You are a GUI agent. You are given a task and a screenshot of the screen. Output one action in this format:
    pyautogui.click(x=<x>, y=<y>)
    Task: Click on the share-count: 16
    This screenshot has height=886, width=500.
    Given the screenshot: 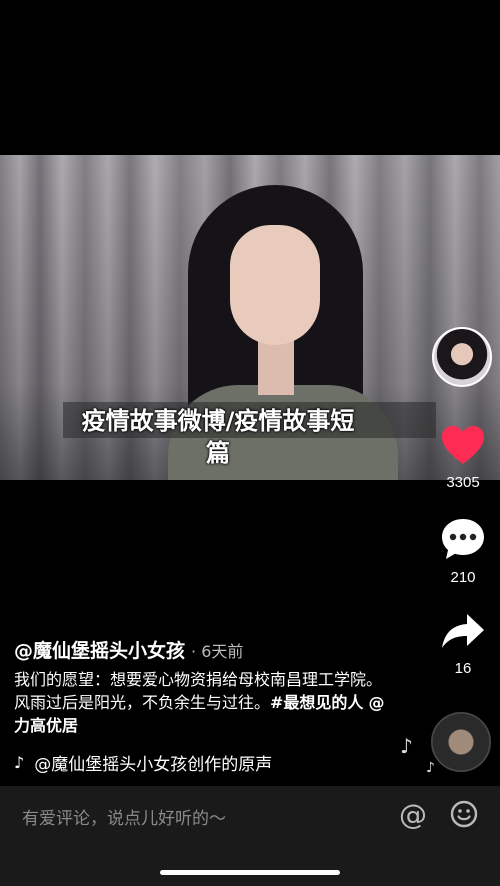 What is the action you would take?
    pyautogui.click(x=463, y=668)
    